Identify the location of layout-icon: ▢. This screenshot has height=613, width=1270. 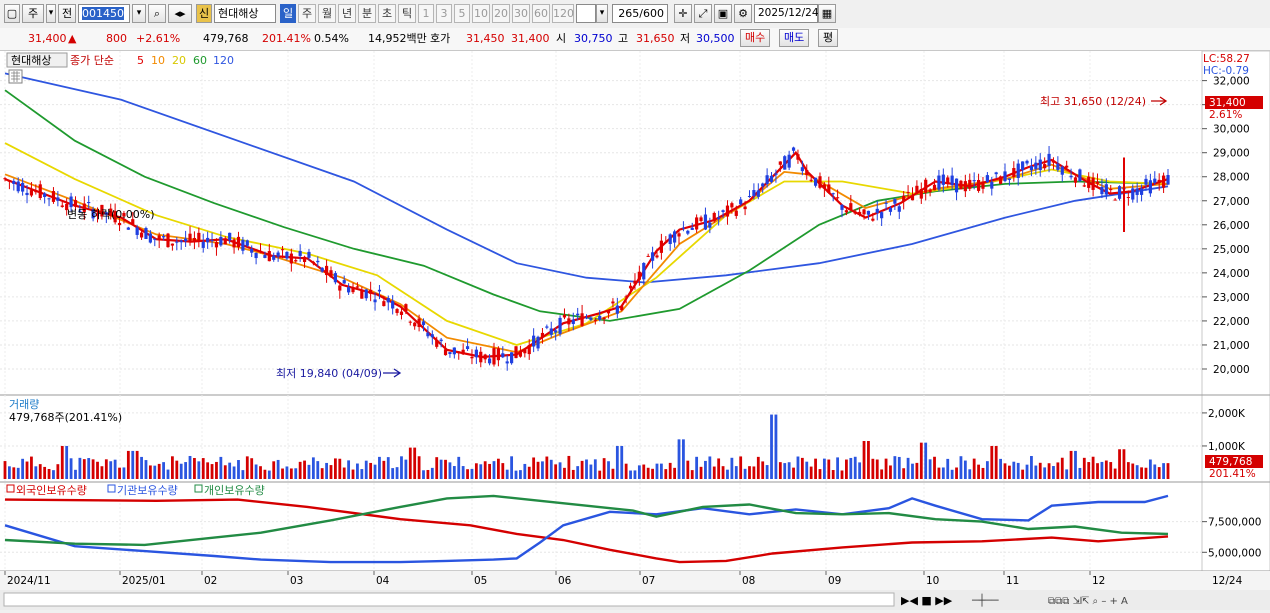
(12, 13).